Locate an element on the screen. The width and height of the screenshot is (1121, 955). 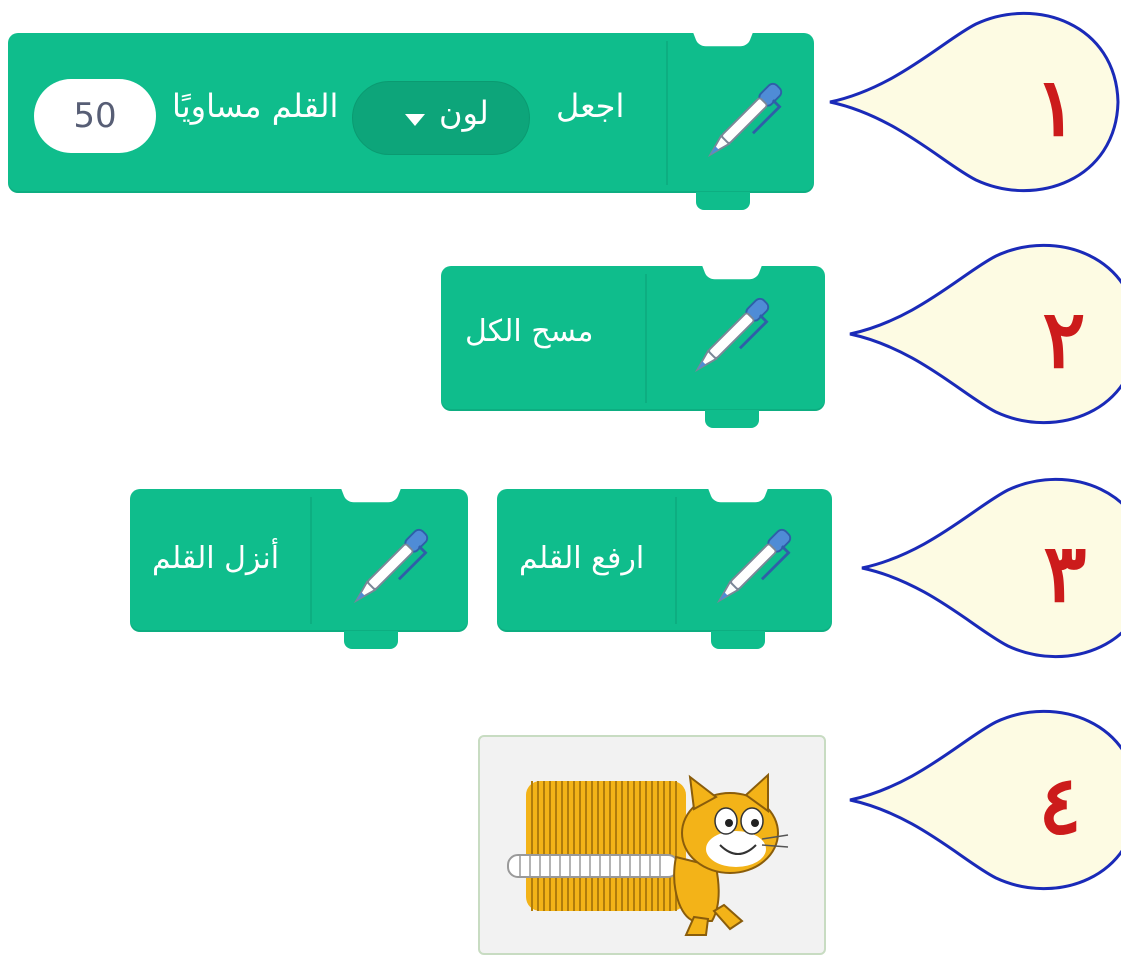
scratch-cat-sprite is located at coordinates (648, 854).